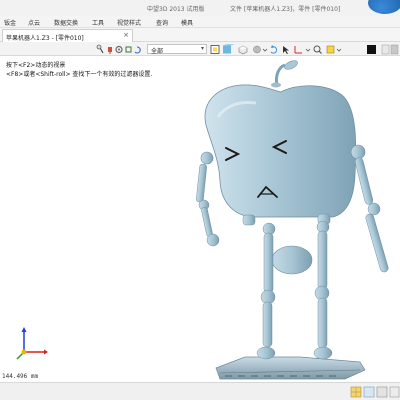  Describe the element at coordinates (394, 392) in the screenshot. I see `output-icon` at that location.